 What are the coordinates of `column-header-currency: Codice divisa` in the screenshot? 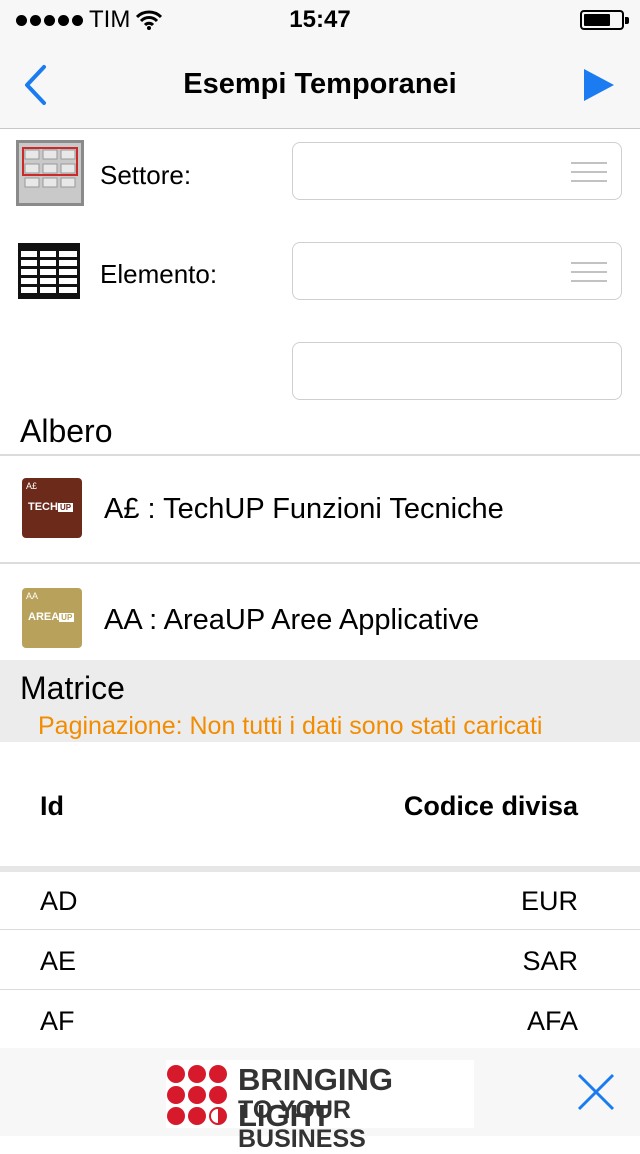 It's located at (491, 806).